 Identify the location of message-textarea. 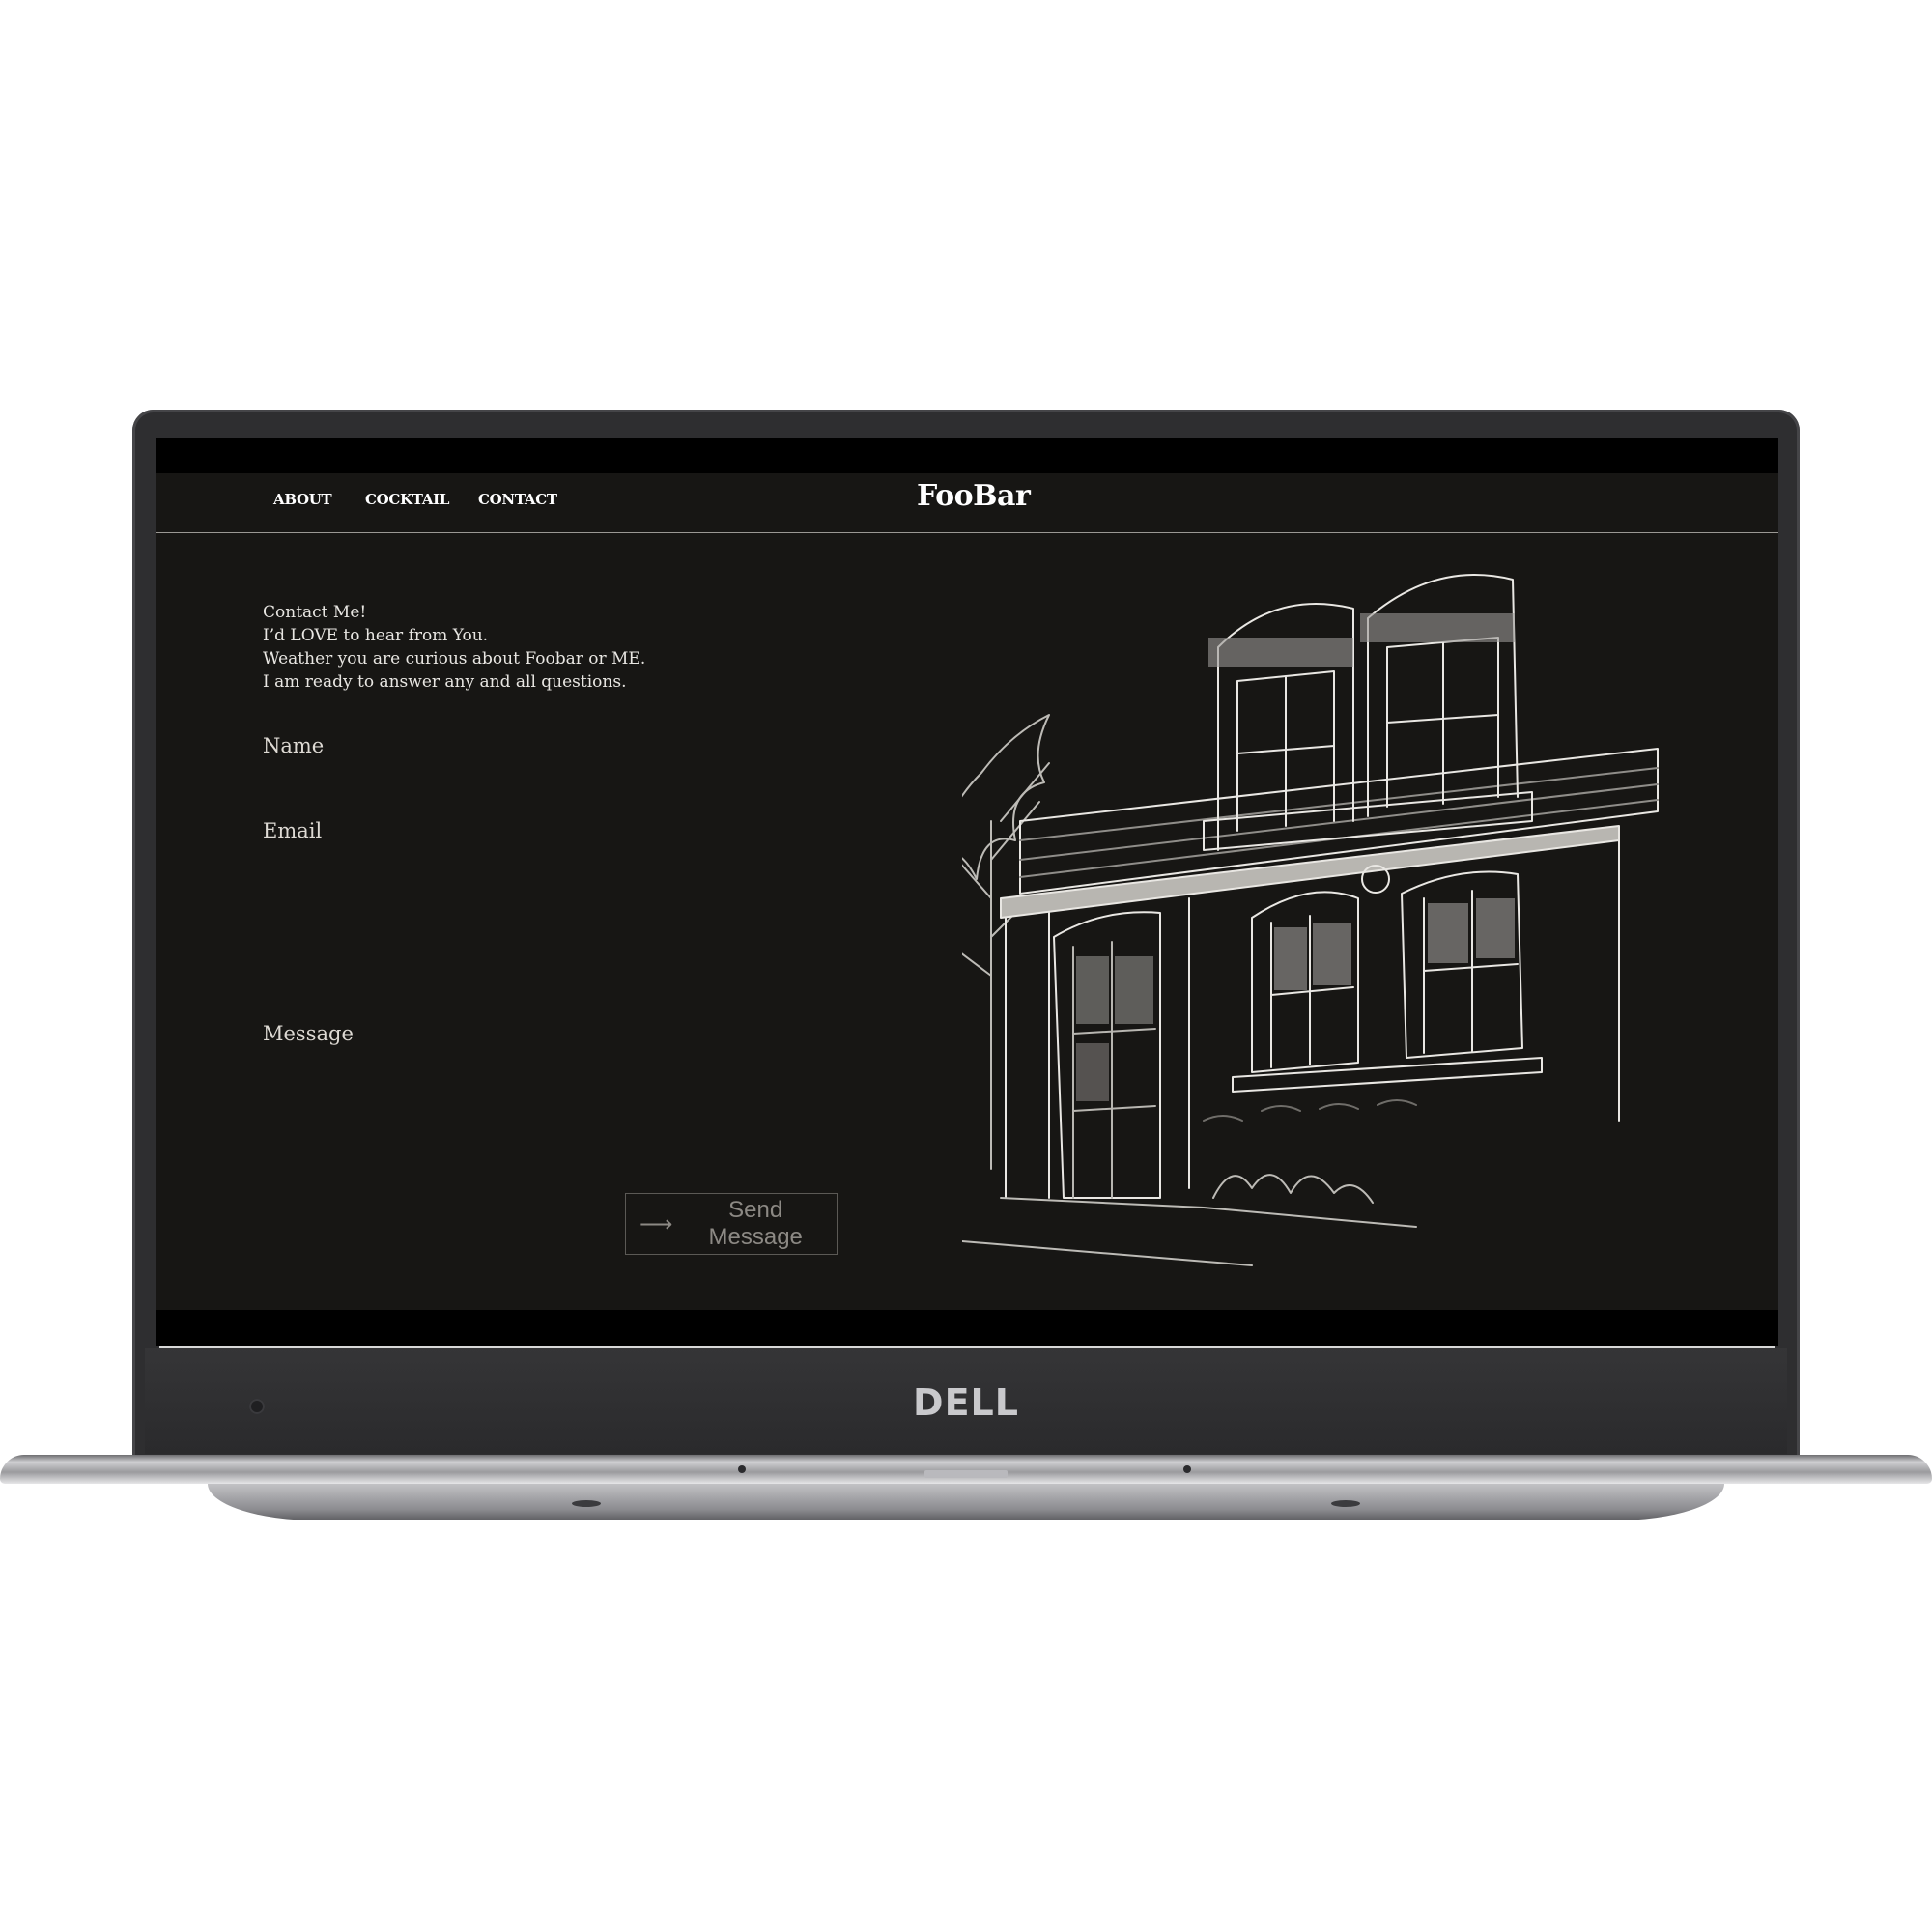
(632, 1113).